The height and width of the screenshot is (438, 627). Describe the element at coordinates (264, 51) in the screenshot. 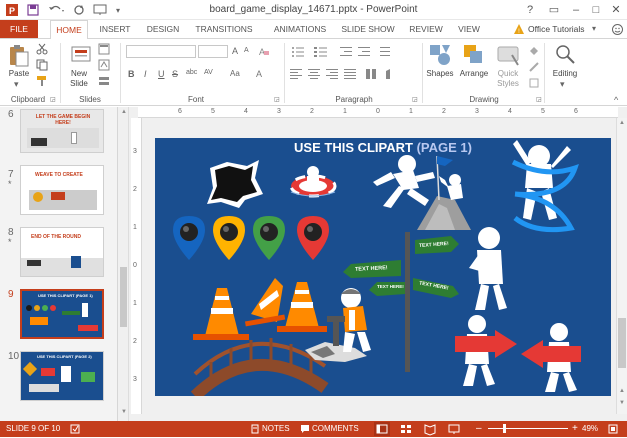

I see `clear-format-icon: A` at that location.